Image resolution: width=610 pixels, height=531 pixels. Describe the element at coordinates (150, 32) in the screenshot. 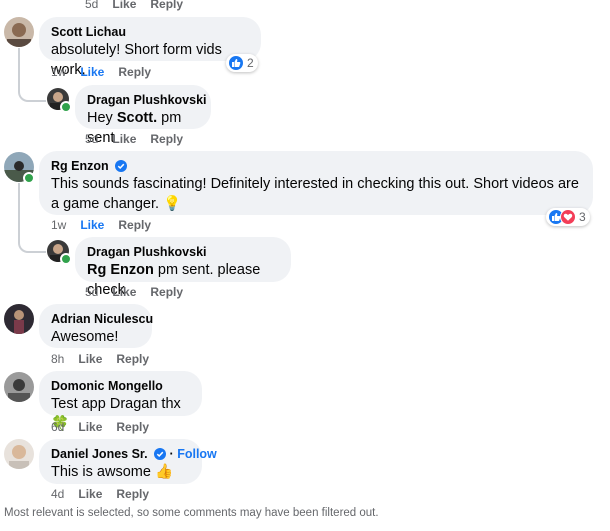

I see `comment-author: Scott Lichau` at that location.